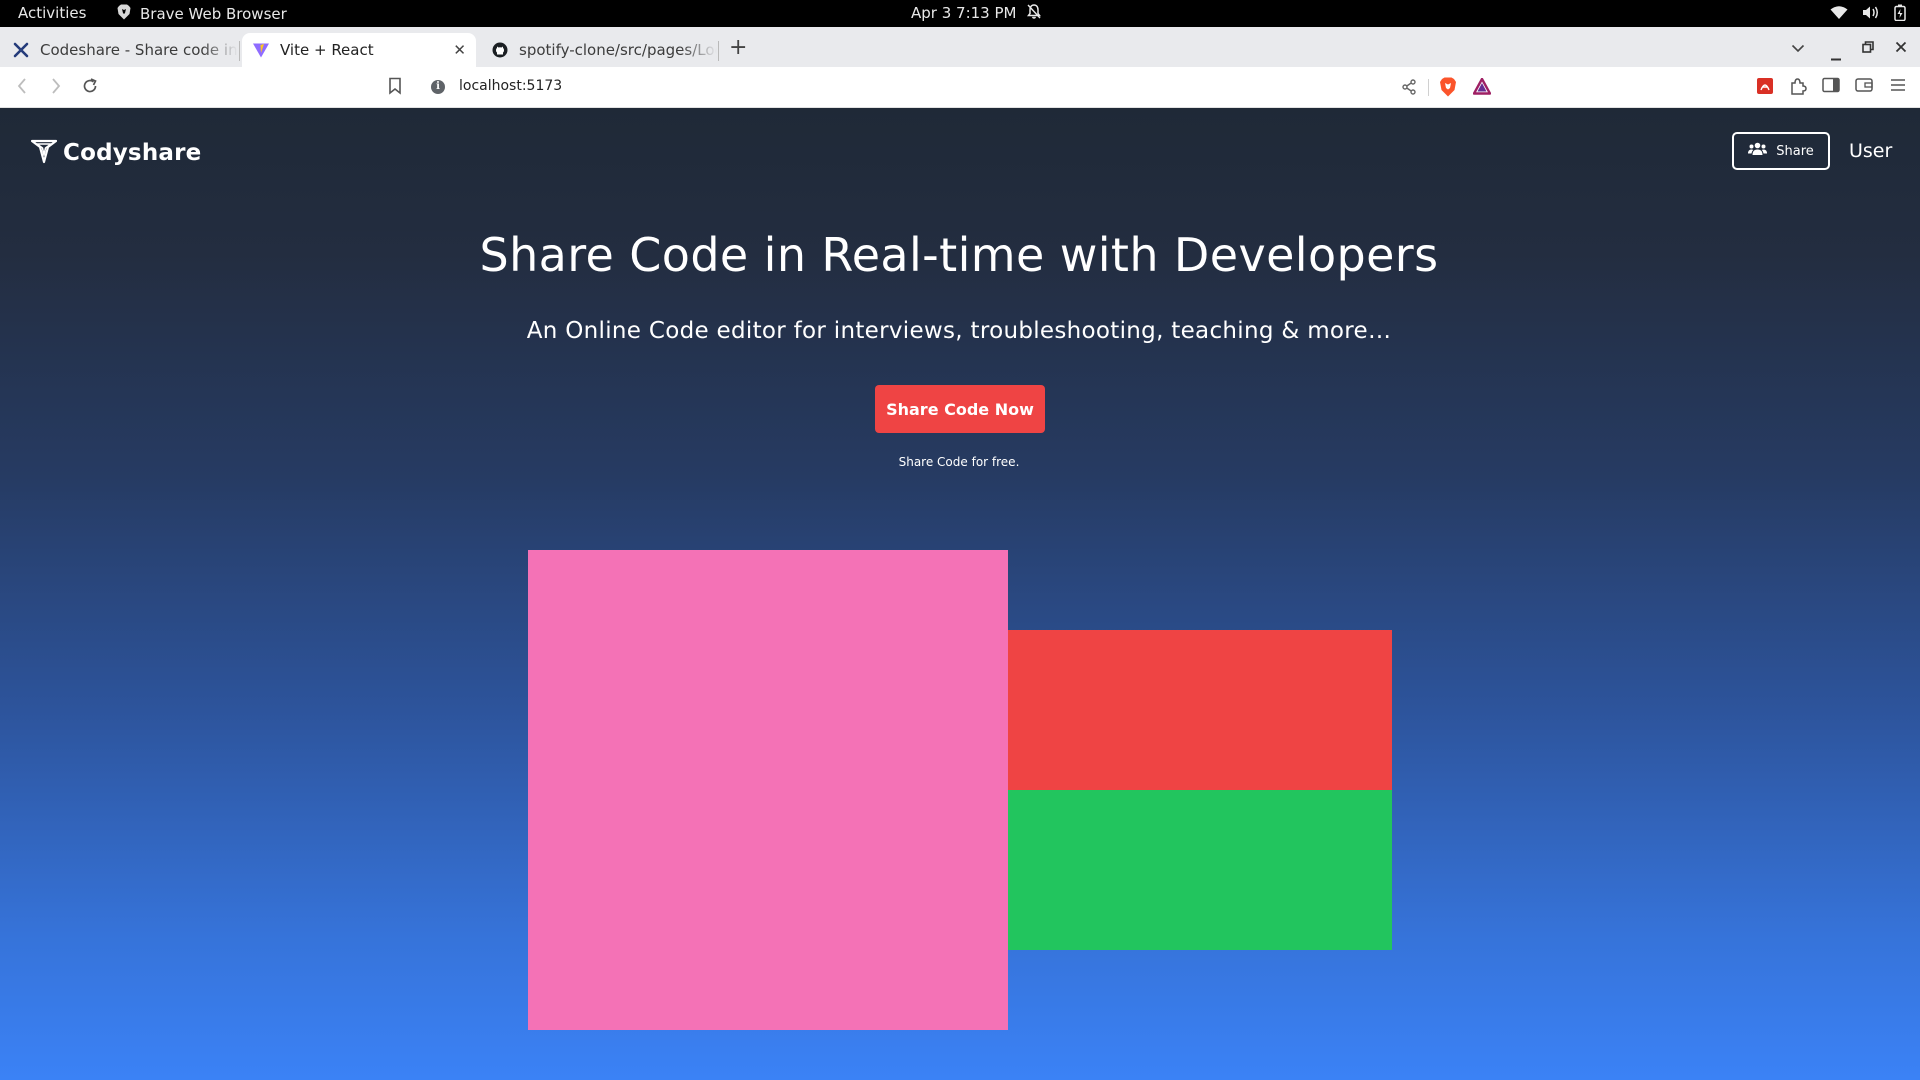 The height and width of the screenshot is (1080, 1920). Describe the element at coordinates (959, 462) in the screenshot. I see `free-note: Share Code for free.` at that location.